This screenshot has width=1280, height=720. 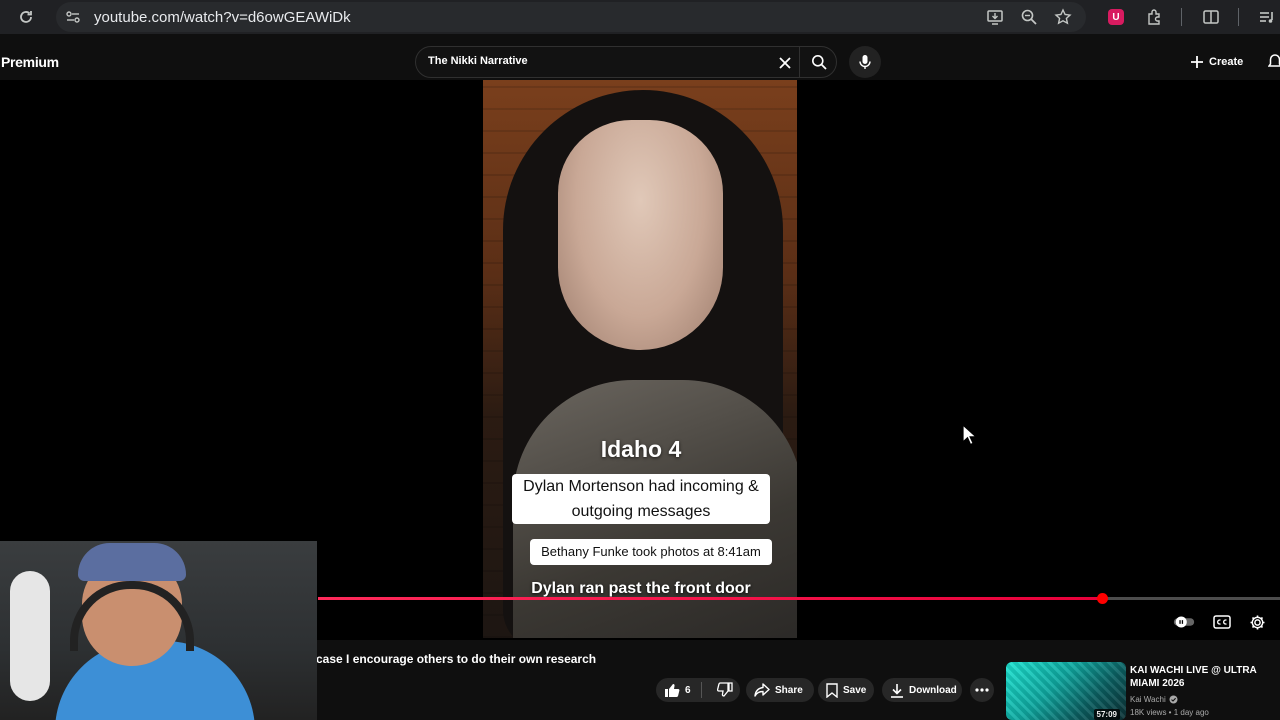 I want to click on search-input: The Nikki Narrative, so click(x=478, y=61).